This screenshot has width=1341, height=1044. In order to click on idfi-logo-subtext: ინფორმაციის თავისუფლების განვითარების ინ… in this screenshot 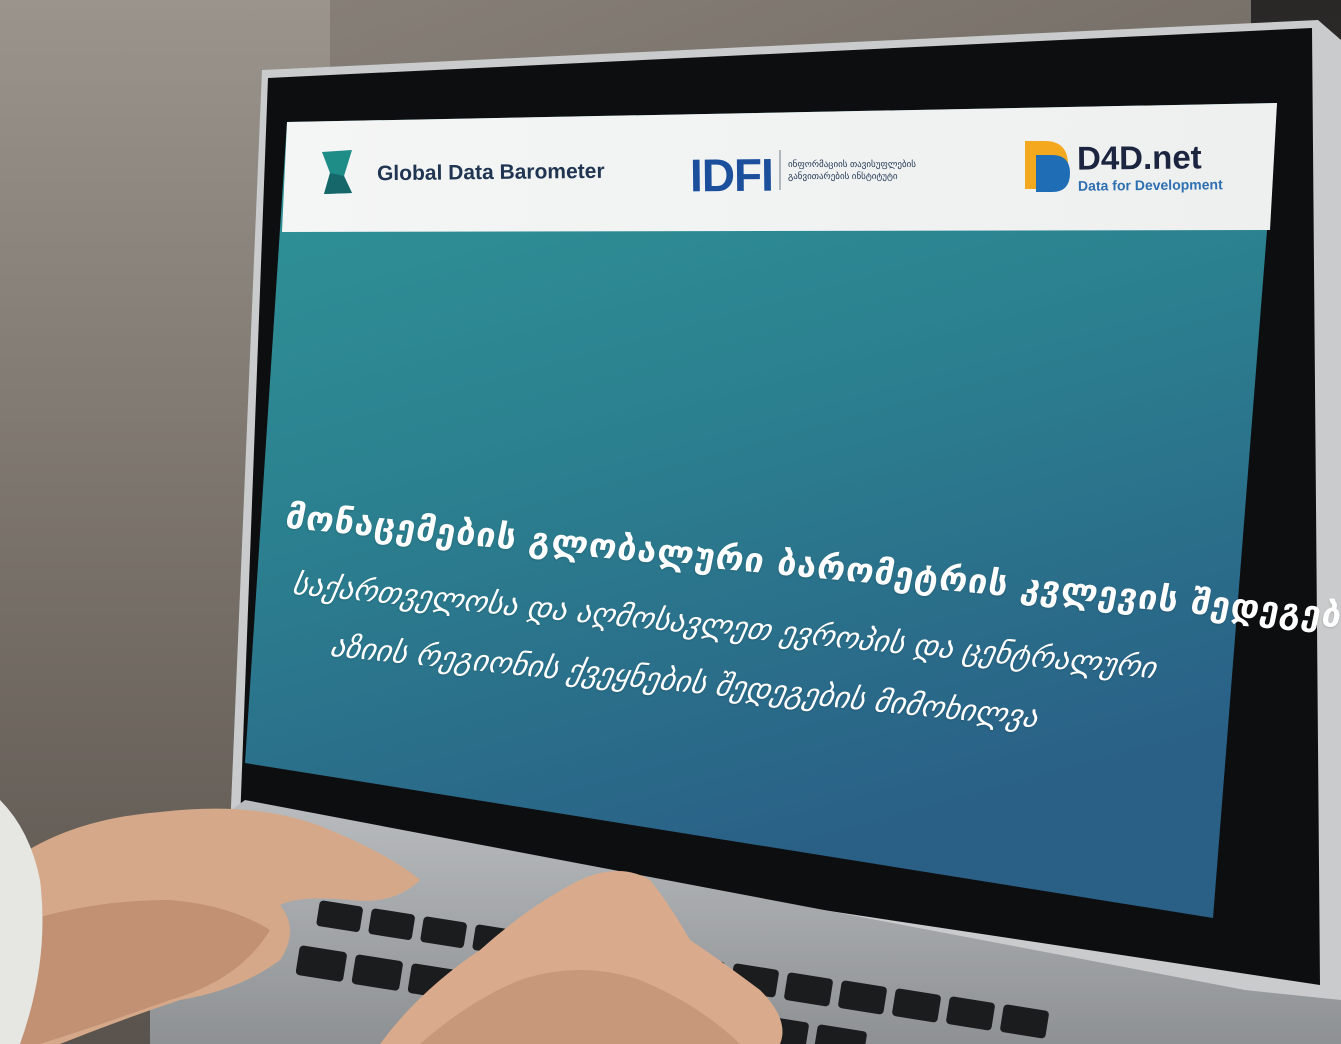, I will do `click(852, 170)`.